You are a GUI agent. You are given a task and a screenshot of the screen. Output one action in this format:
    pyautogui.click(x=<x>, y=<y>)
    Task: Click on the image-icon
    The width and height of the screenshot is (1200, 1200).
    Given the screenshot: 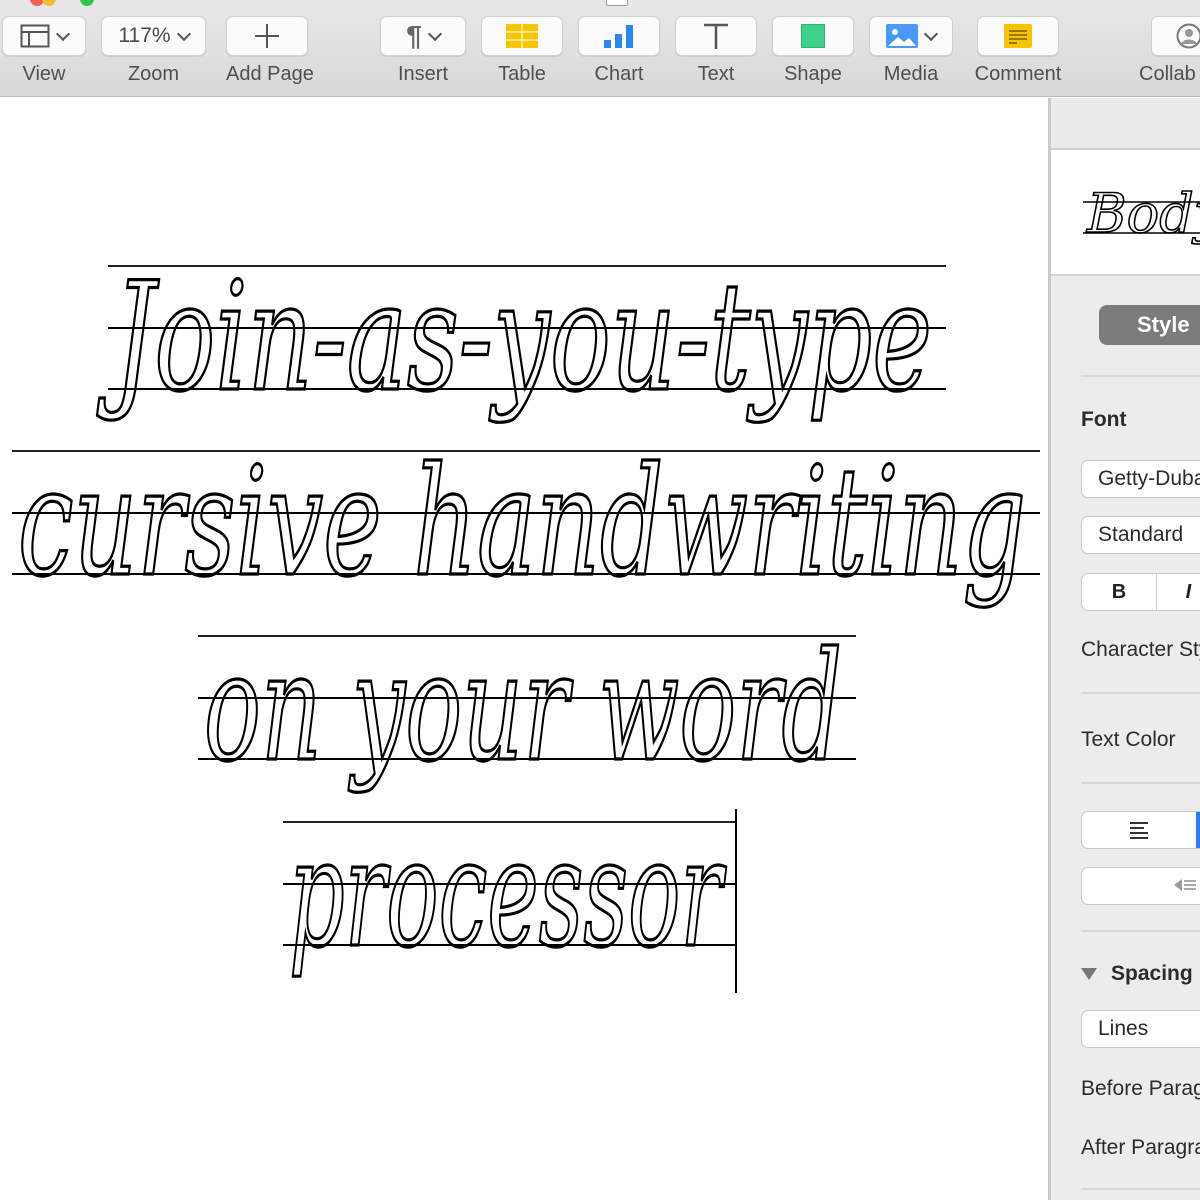 What is the action you would take?
    pyautogui.click(x=902, y=36)
    